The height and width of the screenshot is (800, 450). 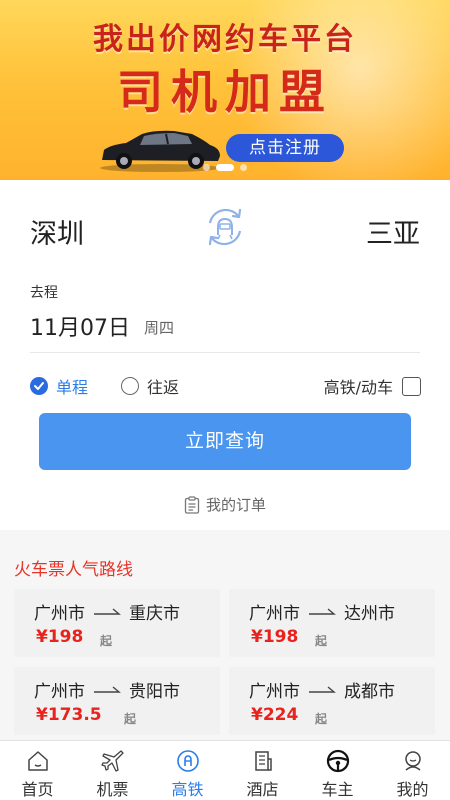 What do you see at coordinates (412, 761) in the screenshot?
I see `profile-icon` at bounding box center [412, 761].